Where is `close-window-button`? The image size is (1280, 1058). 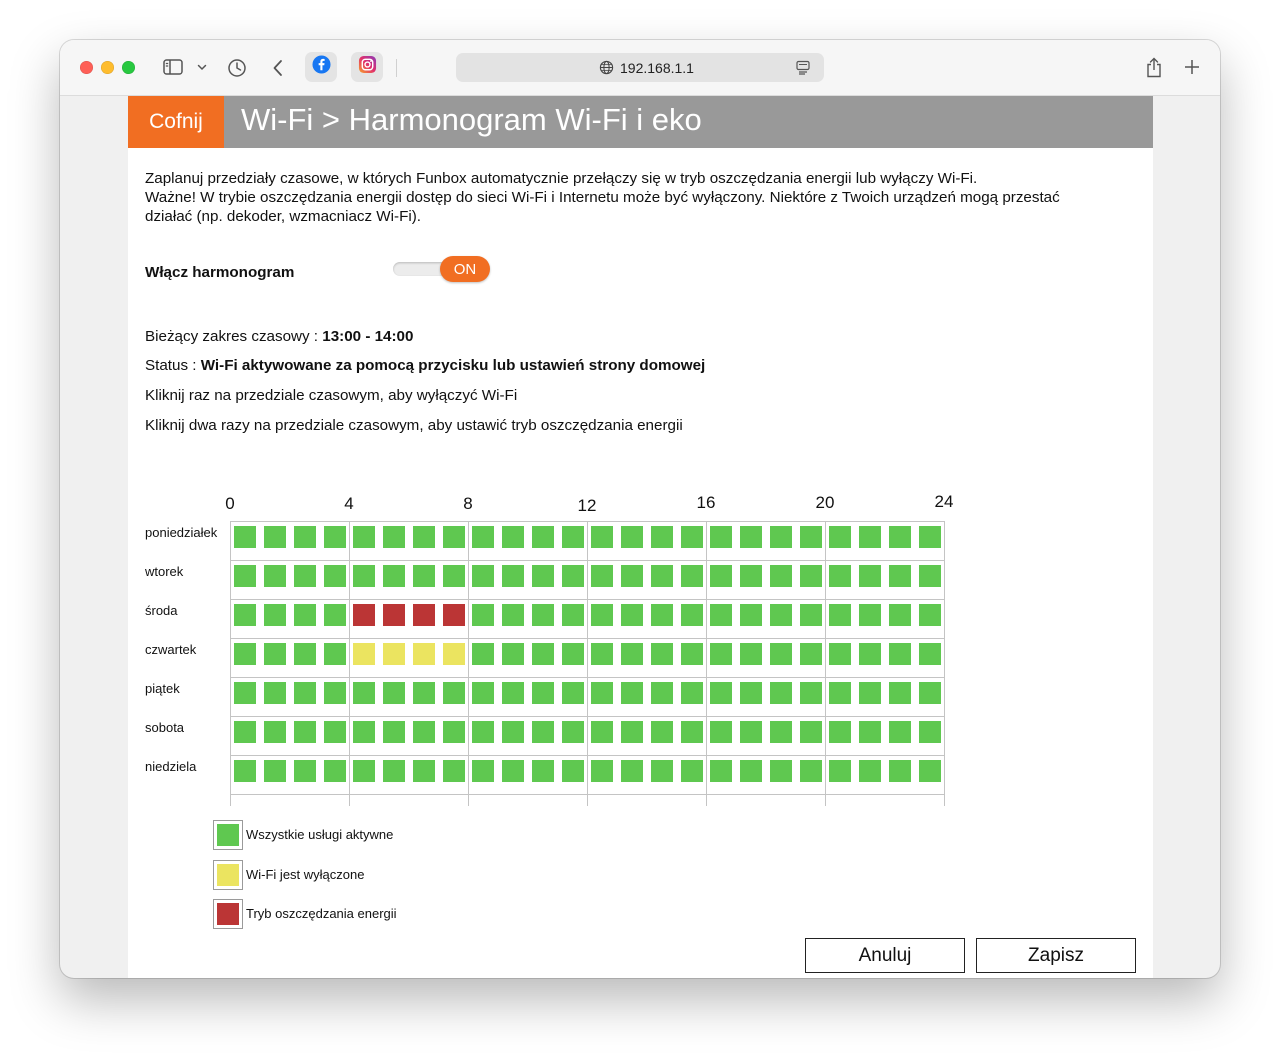
close-window-button is located at coordinates (86, 67).